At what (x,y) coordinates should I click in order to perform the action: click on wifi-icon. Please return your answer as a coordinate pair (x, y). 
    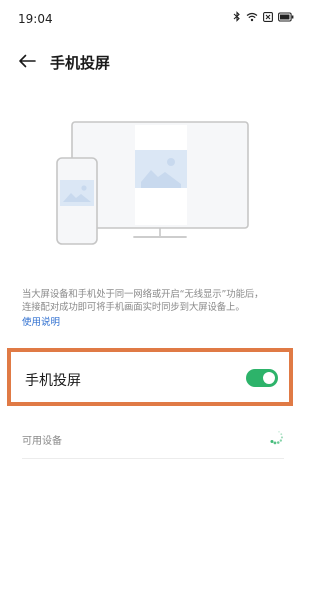
    Looking at the image, I should click on (252, 17).